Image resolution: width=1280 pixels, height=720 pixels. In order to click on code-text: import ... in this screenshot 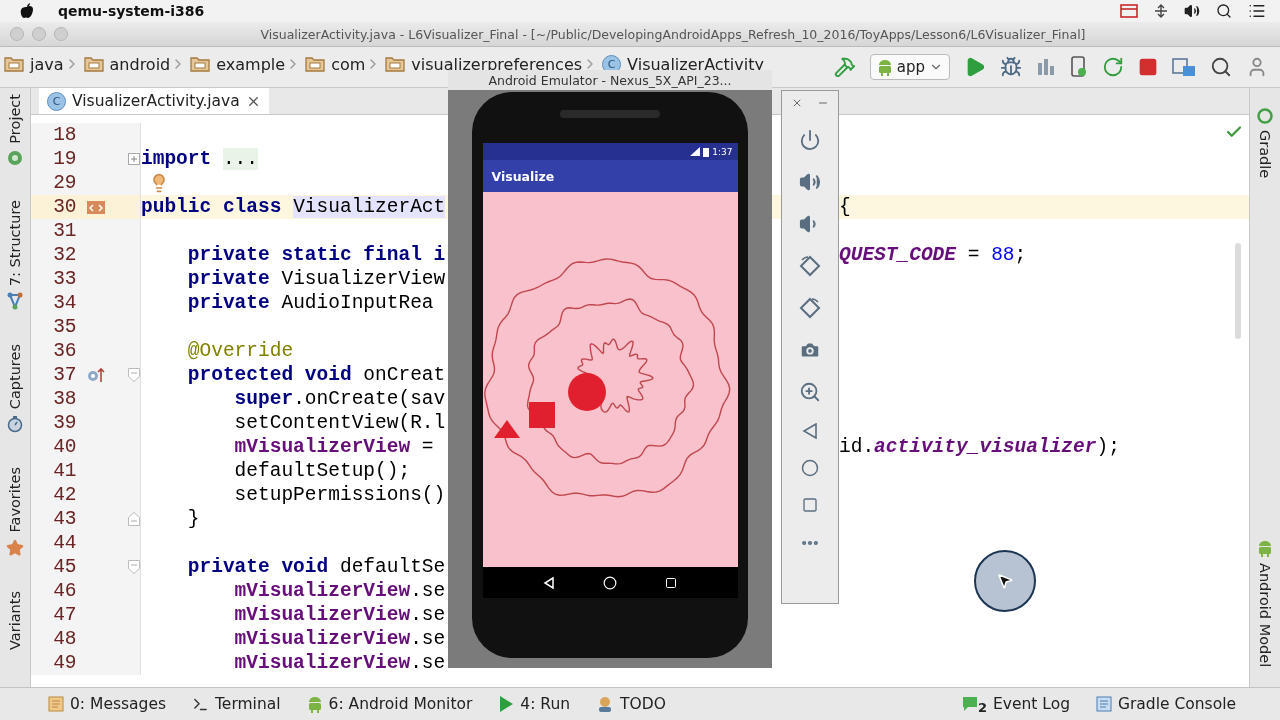, I will do `click(200, 159)`.